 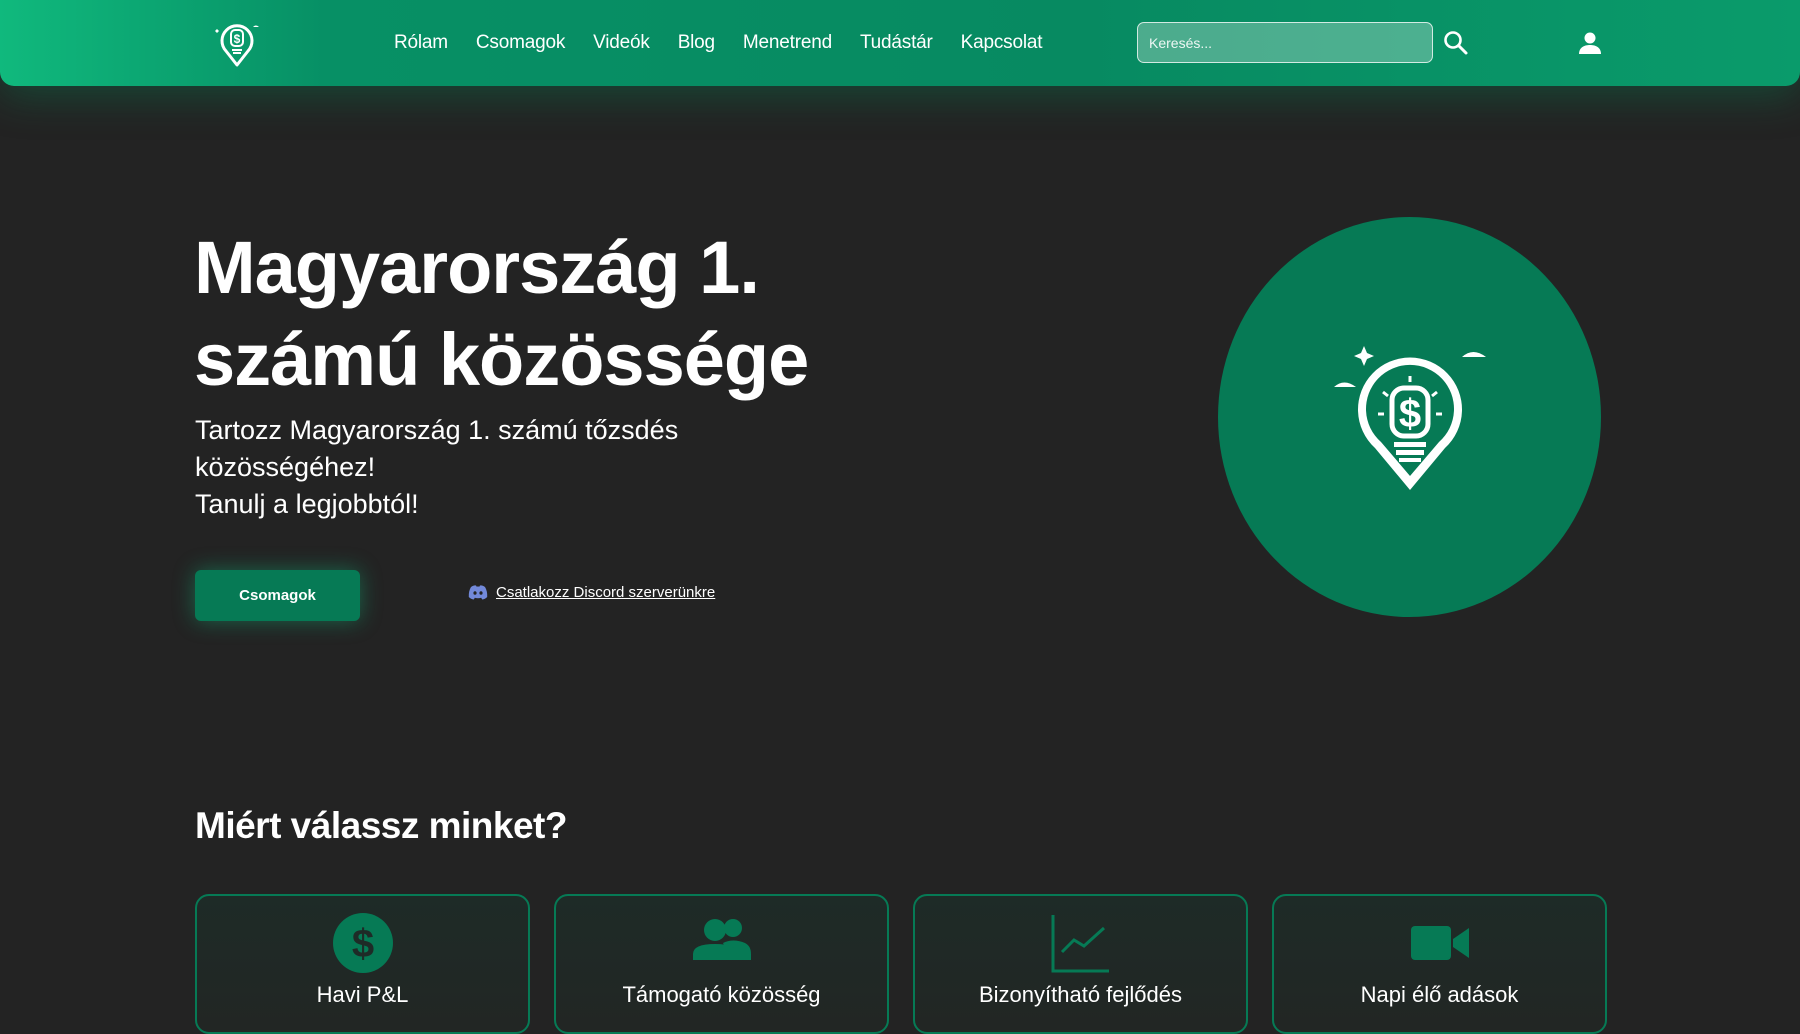 What do you see at coordinates (1285, 42) in the screenshot?
I see `search-input` at bounding box center [1285, 42].